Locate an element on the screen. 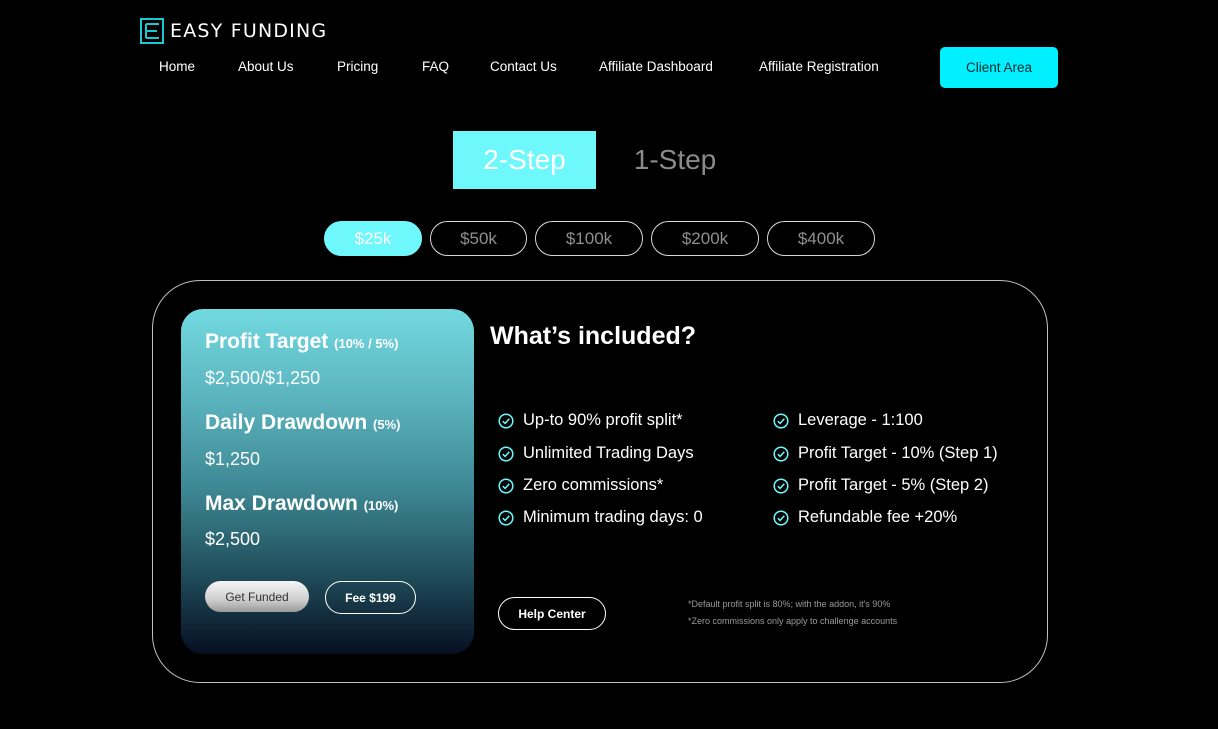  profit-target-title: Profit Target (10% / 5%) is located at coordinates (302, 341).